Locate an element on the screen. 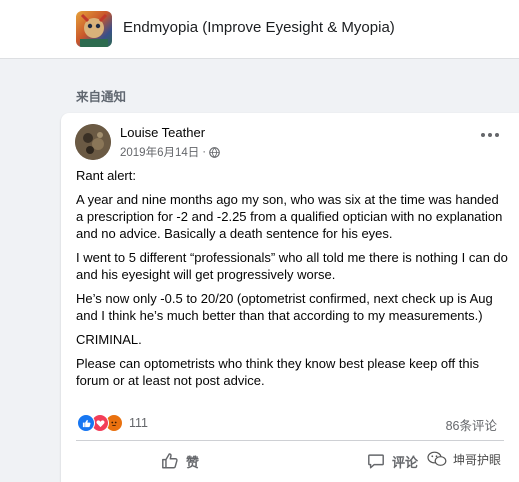  post-paragraph: CRIMINAL. is located at coordinates (109, 339).